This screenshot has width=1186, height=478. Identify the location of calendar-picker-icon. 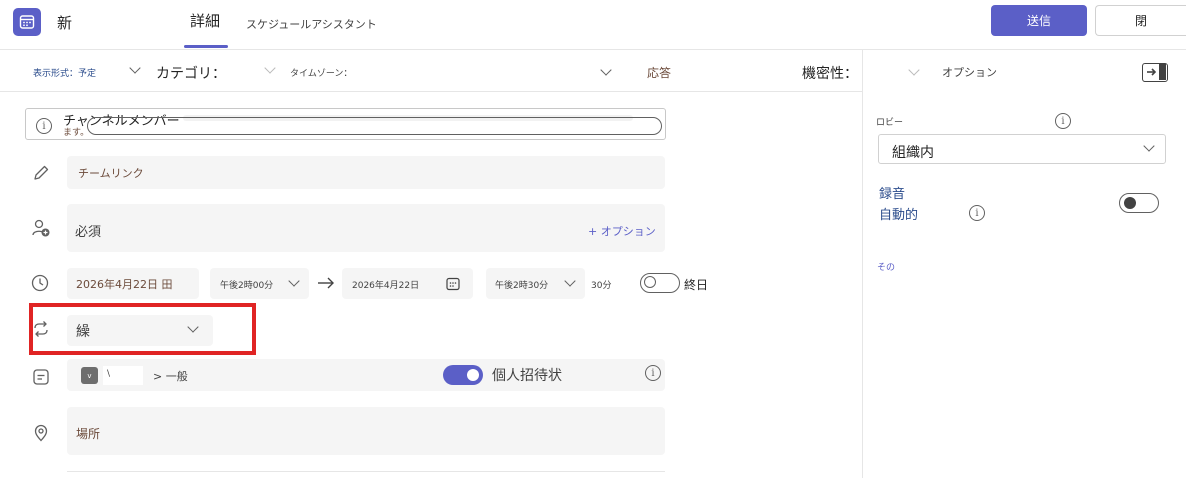
(453, 285).